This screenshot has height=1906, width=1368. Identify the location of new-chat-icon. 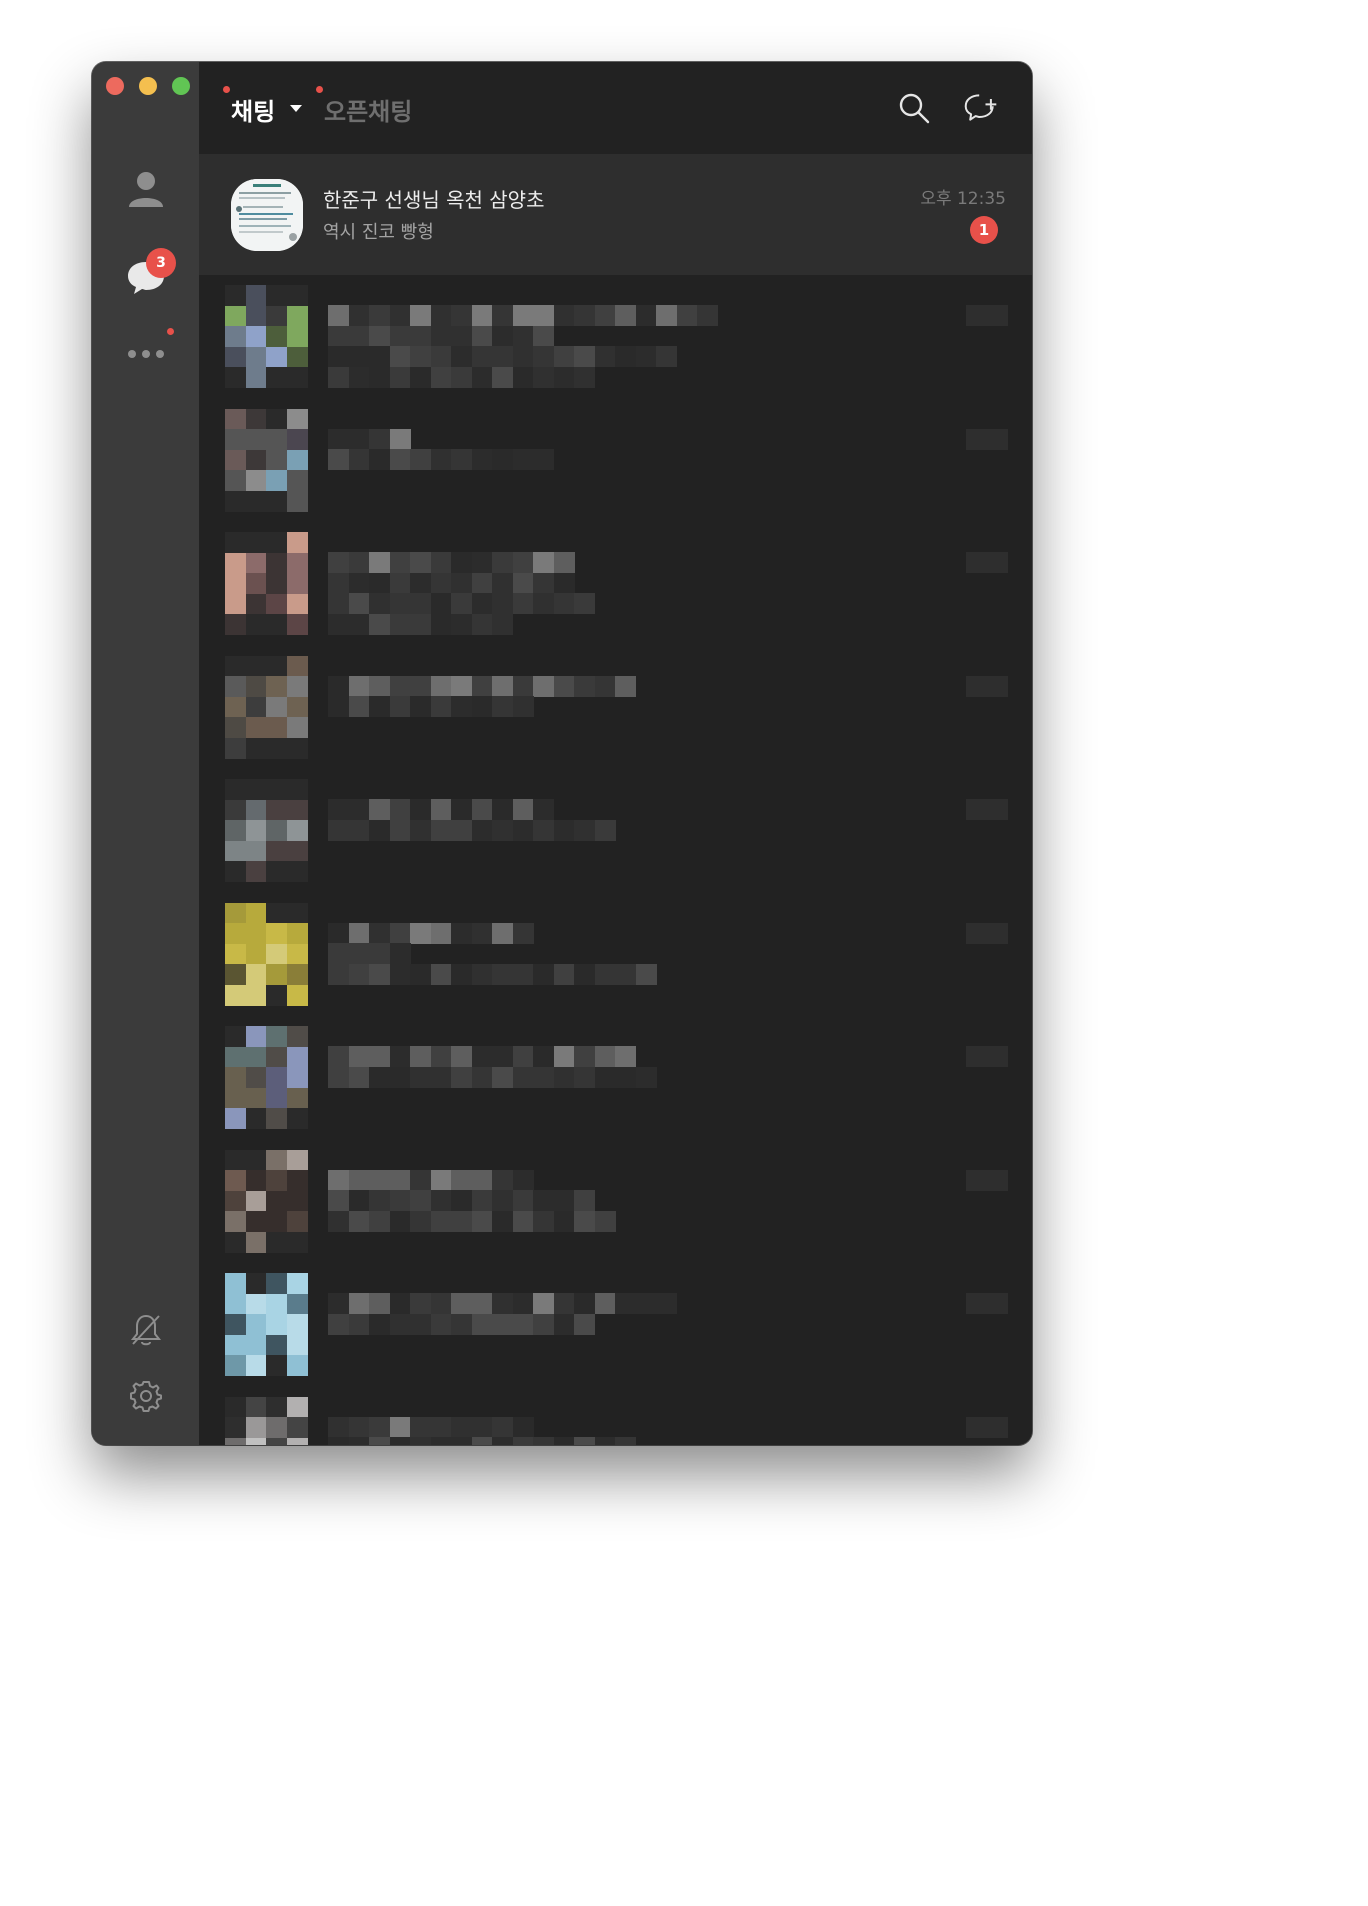
(981, 108).